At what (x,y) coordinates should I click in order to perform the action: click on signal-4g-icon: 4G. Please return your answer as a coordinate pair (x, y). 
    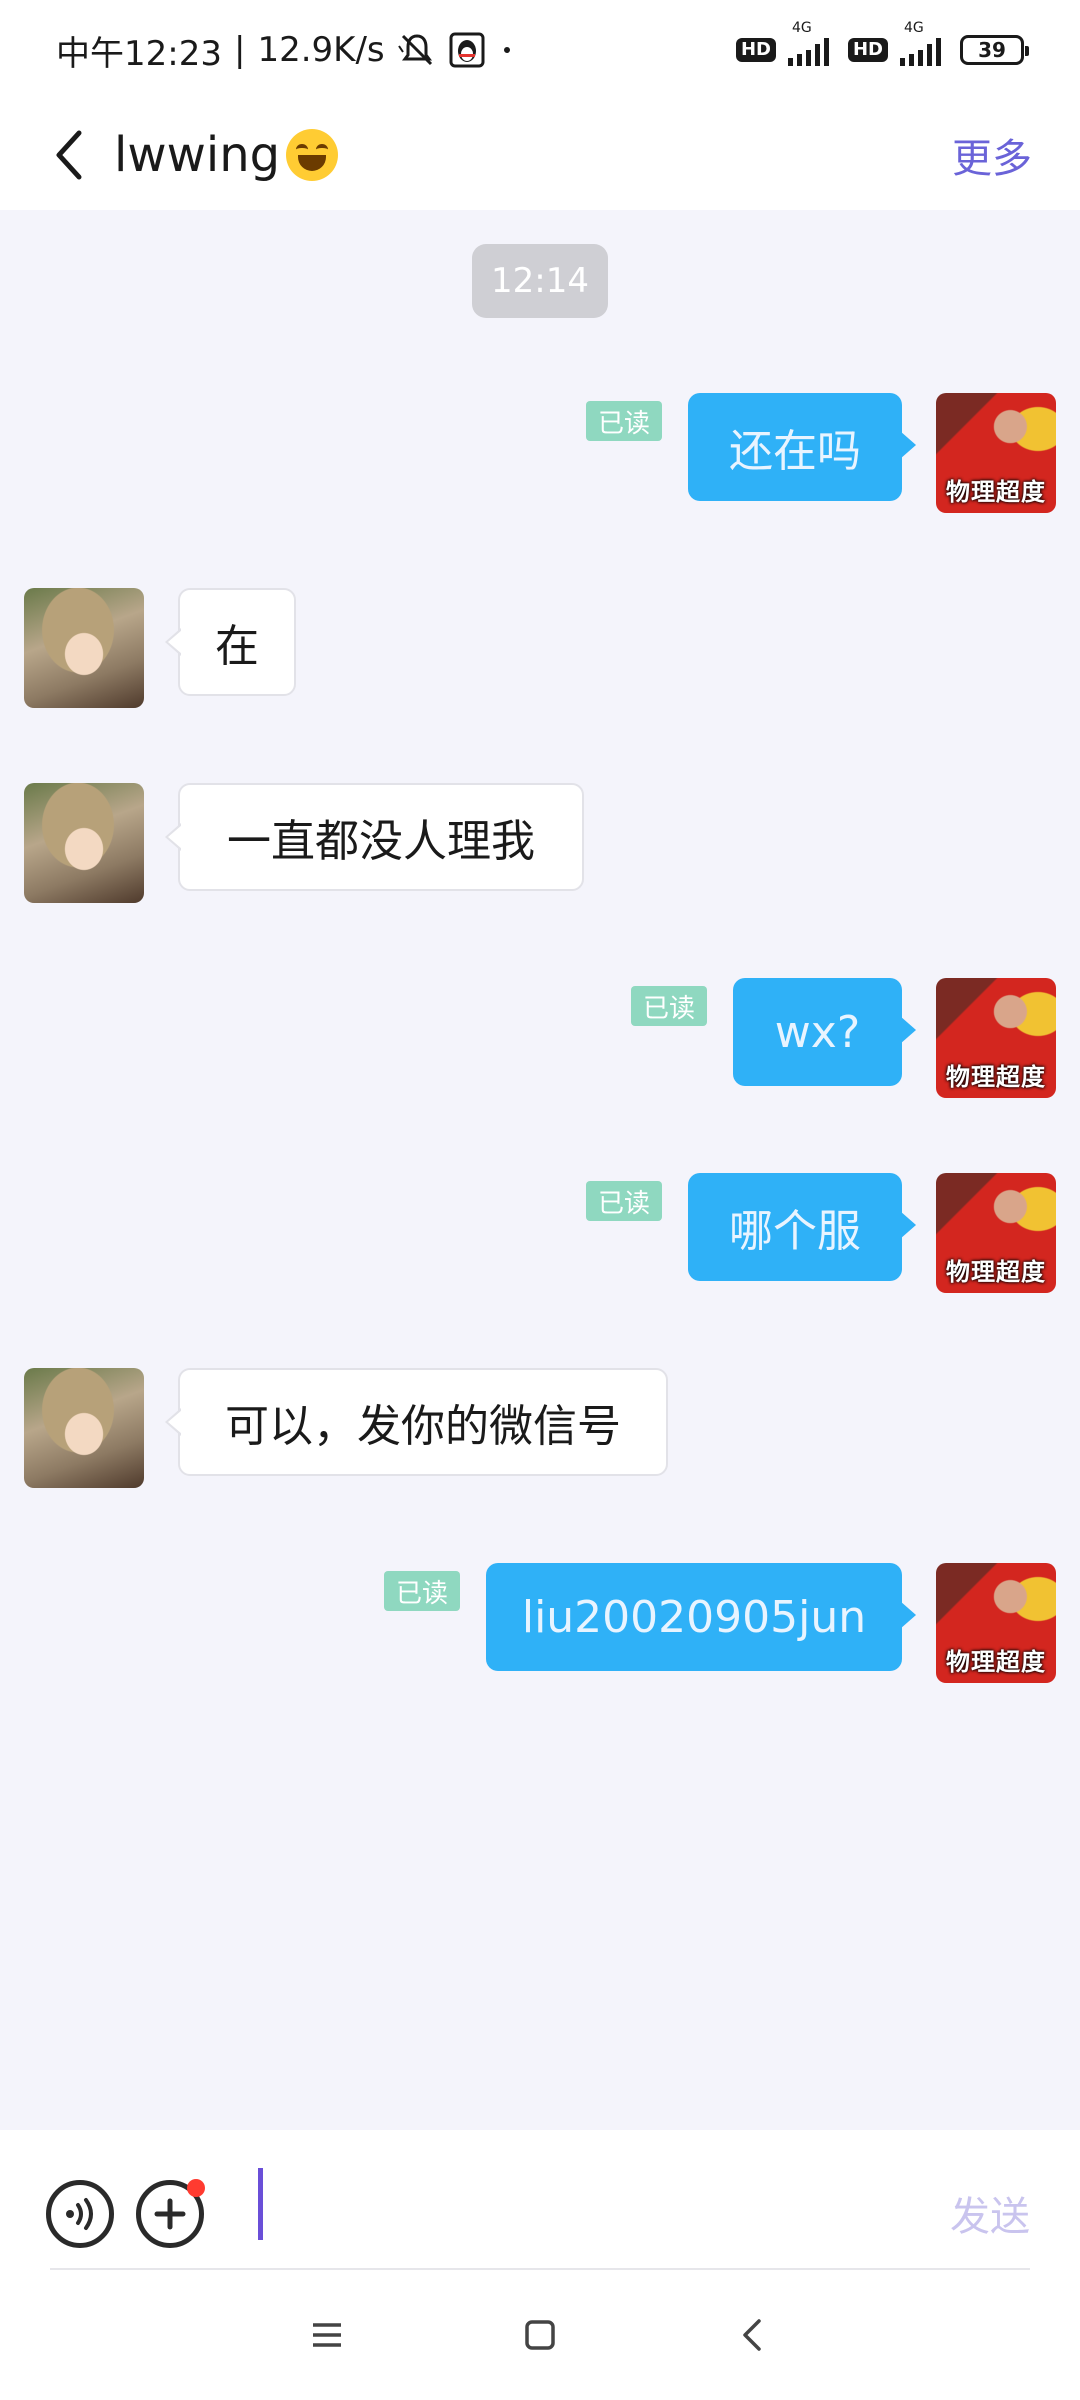
    Looking at the image, I should click on (812, 44).